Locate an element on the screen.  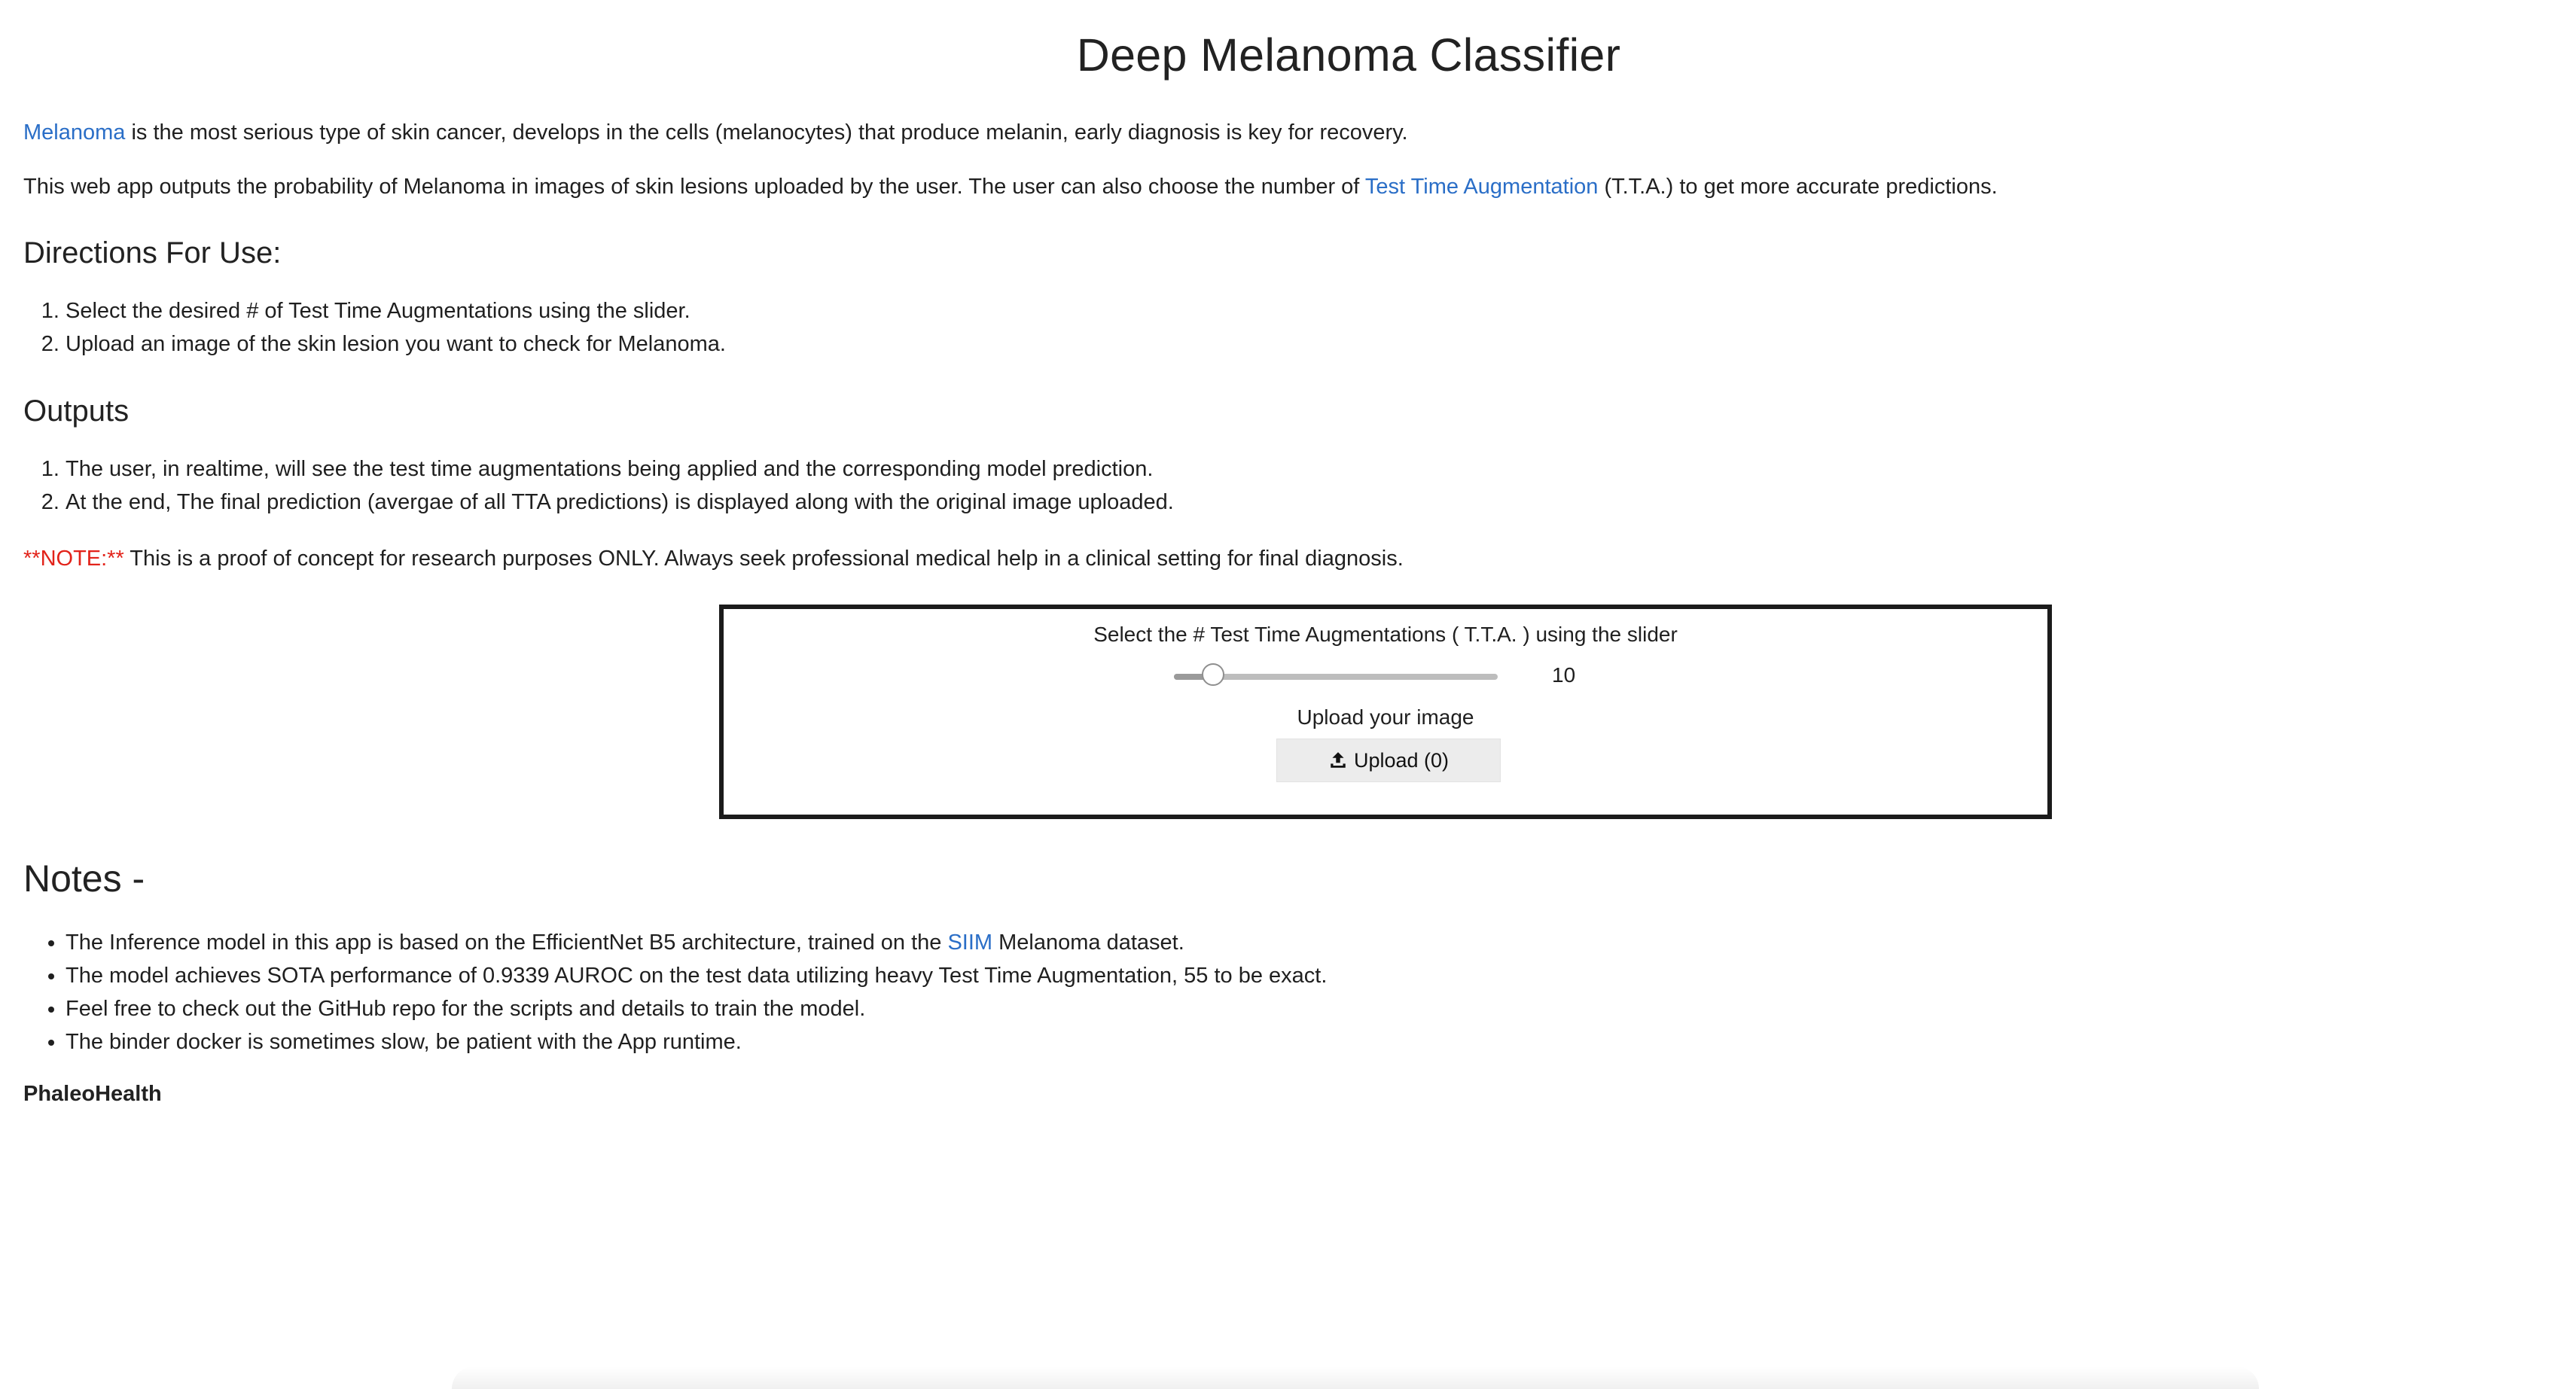
upload-button: Upload (0) is located at coordinates (1388, 760).